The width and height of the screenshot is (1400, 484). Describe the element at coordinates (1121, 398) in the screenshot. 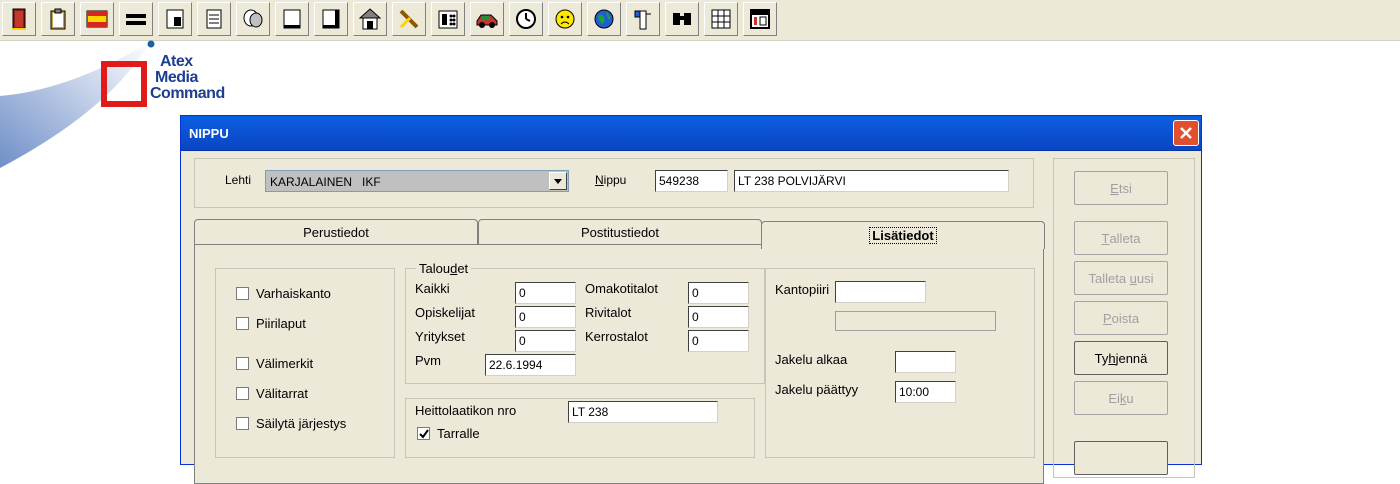

I see `eiku-button: Ei k u` at that location.